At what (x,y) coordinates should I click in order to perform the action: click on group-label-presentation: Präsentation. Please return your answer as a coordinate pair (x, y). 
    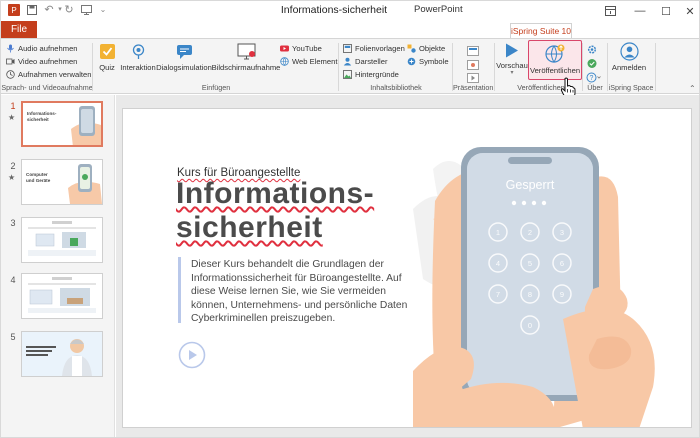
    Looking at the image, I should click on (473, 87).